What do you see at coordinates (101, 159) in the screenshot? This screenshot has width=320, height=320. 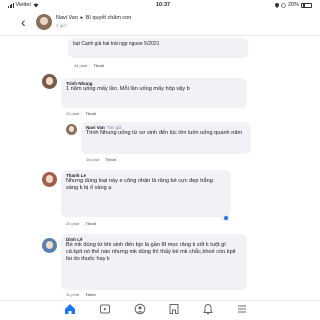 I see `comment-meta: 18 phút Thích` at bounding box center [101, 159].